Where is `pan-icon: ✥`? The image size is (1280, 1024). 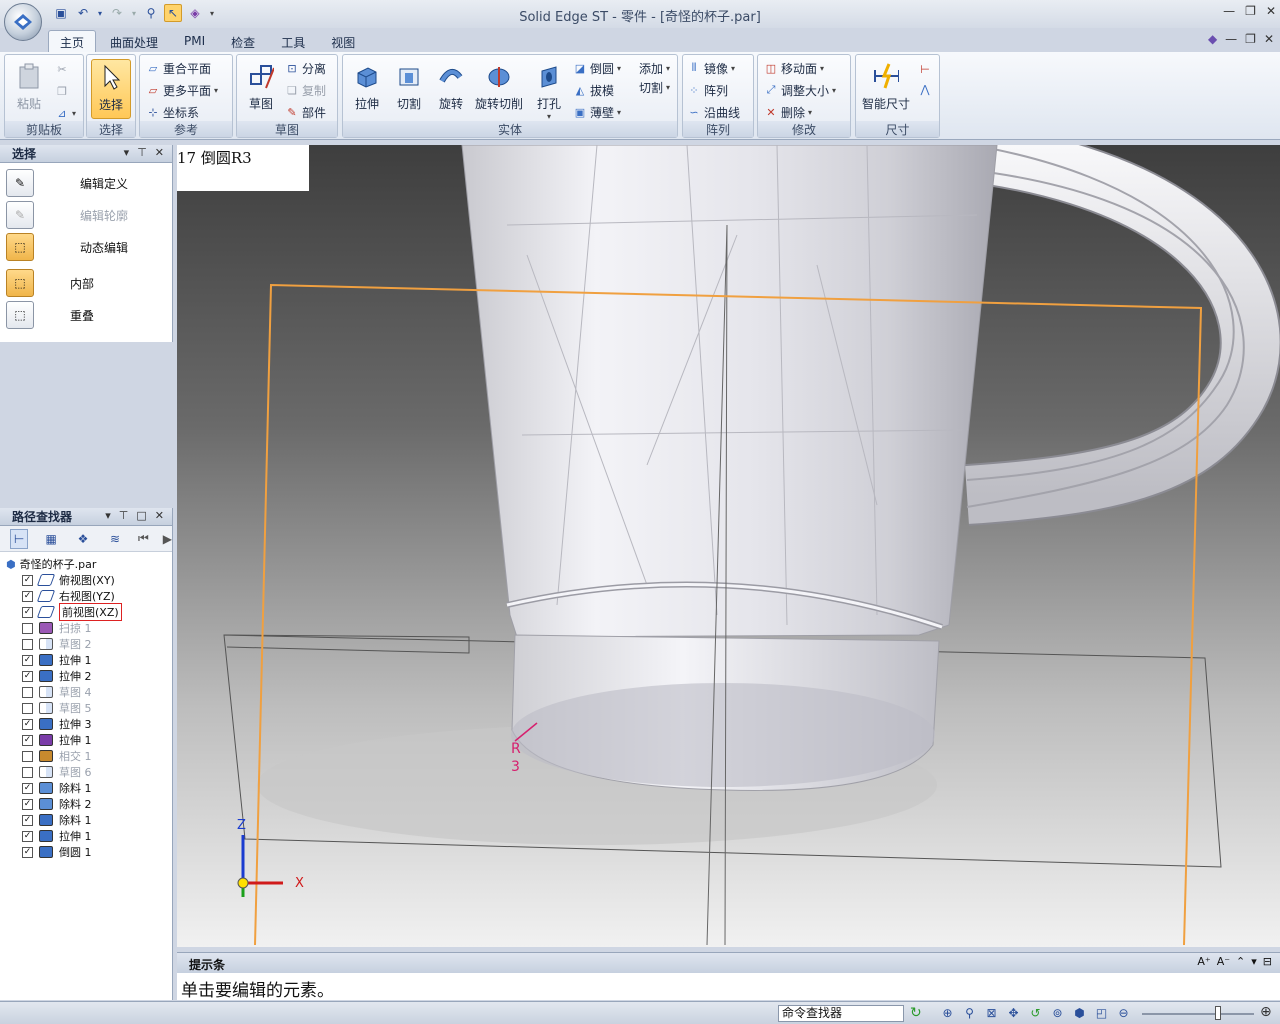
pan-icon: ✥ is located at coordinates (1013, 1012).